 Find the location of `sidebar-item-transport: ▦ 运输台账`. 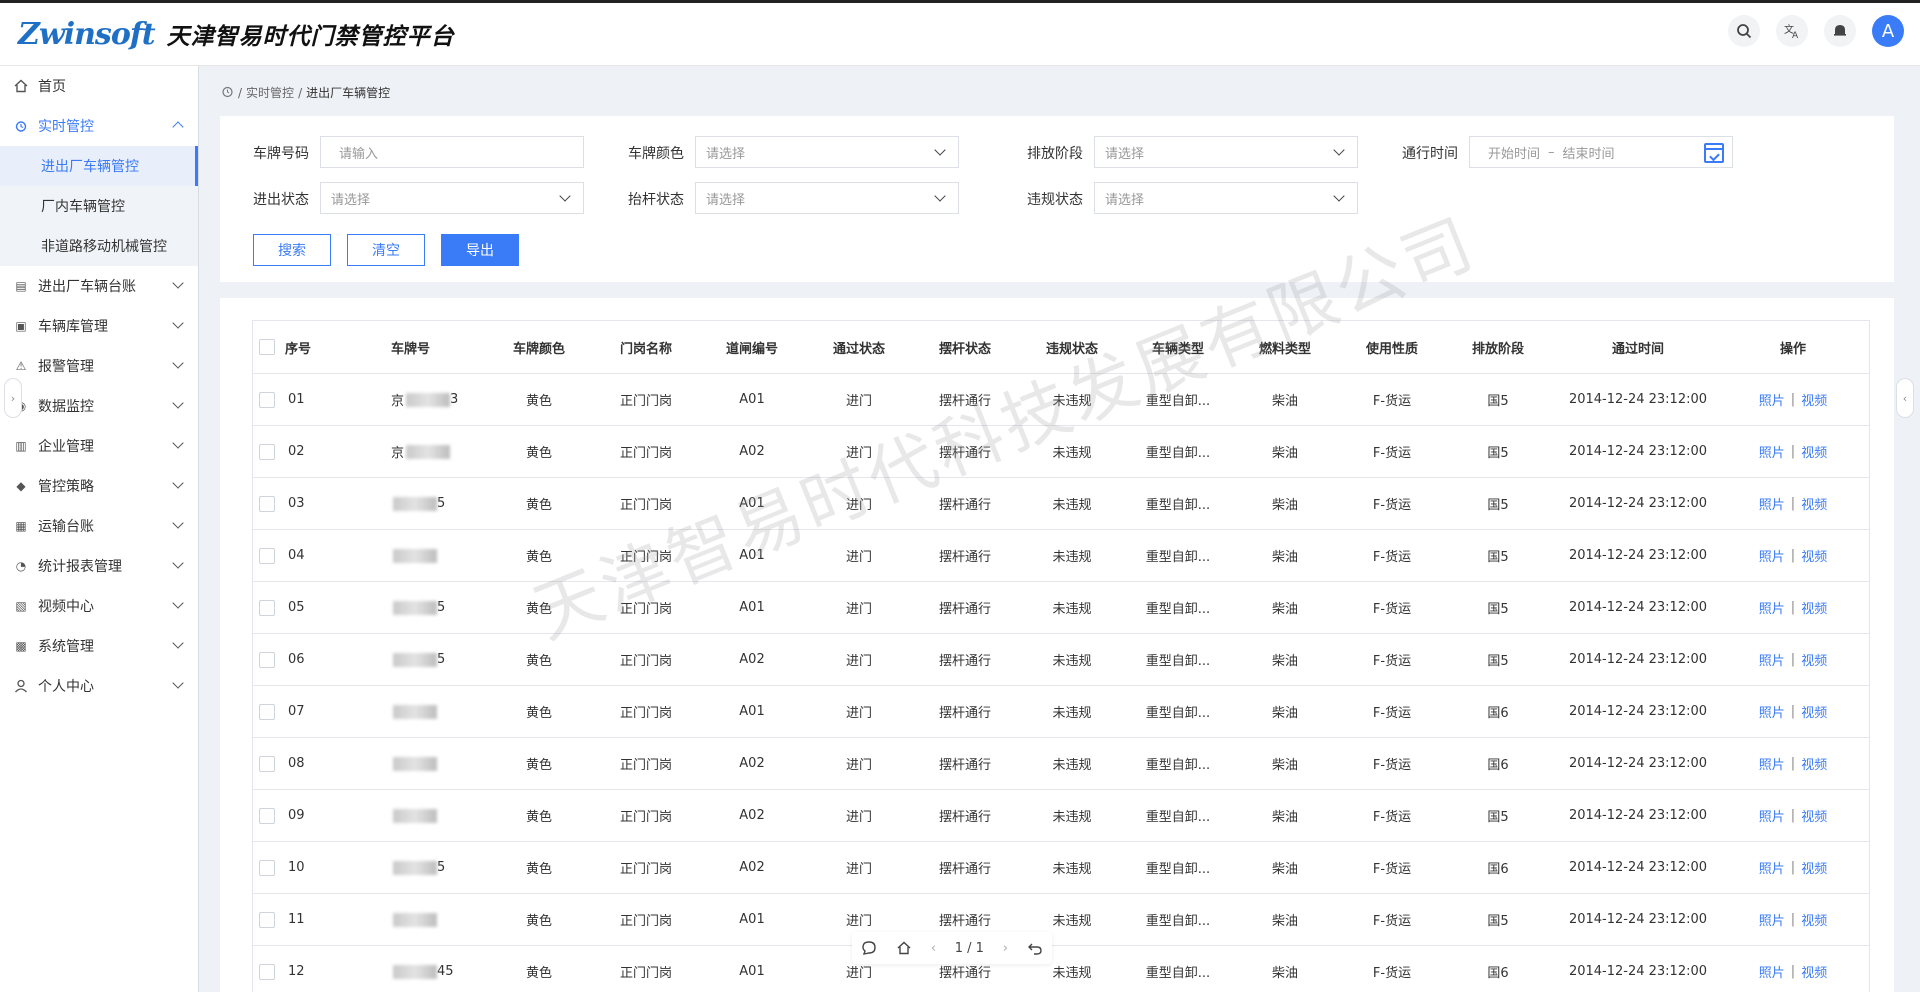

sidebar-item-transport: ▦ 运输台账 is located at coordinates (99, 526).